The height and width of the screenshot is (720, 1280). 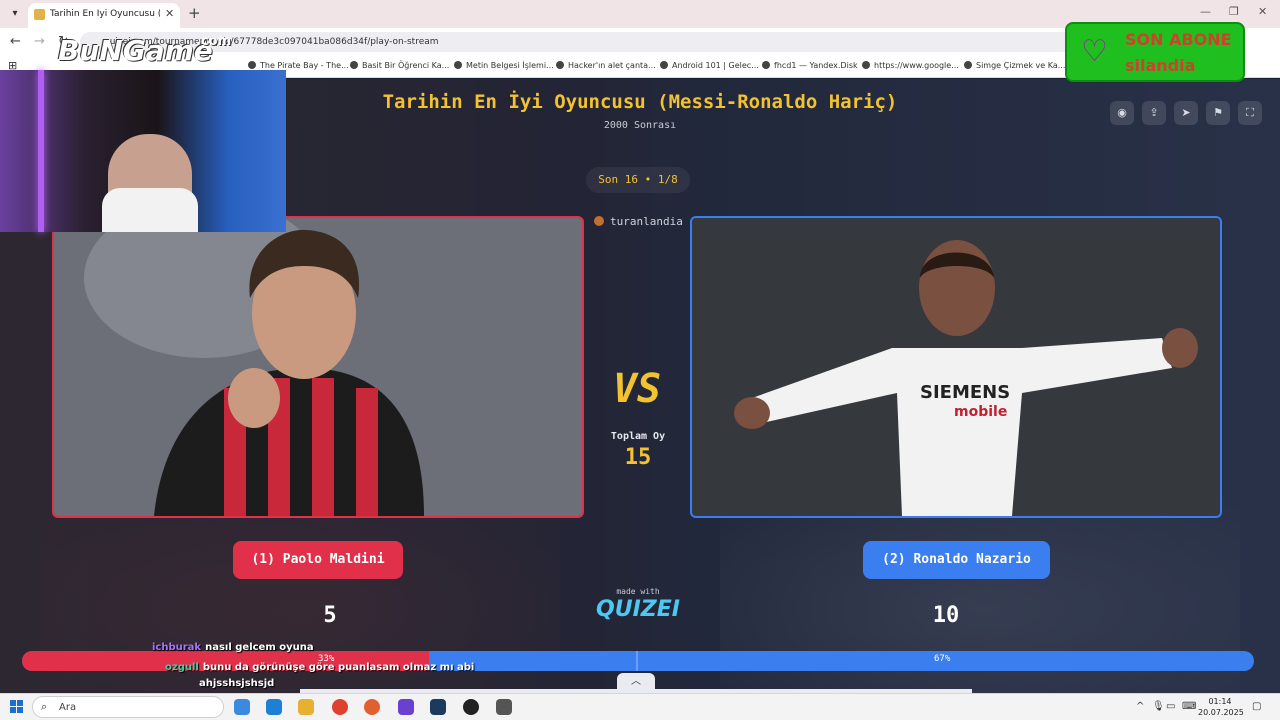 What do you see at coordinates (169, 13) in the screenshot?
I see `tab-close-icon: ✕` at bounding box center [169, 13].